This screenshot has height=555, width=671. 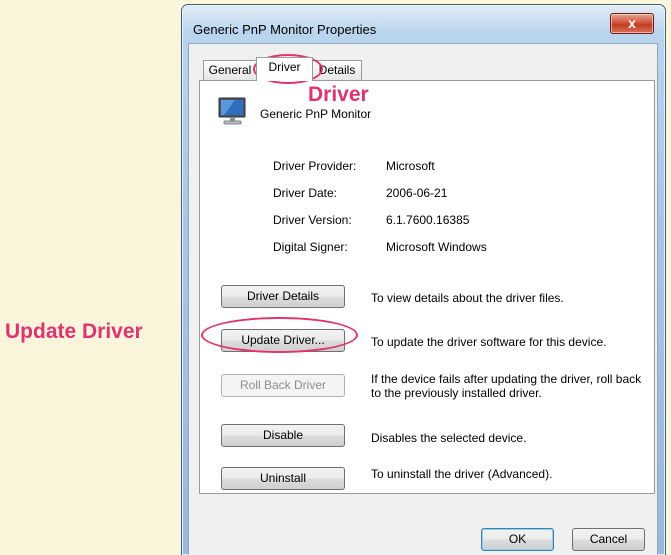 I want to click on uninstall-button: Uninstall, so click(x=283, y=478).